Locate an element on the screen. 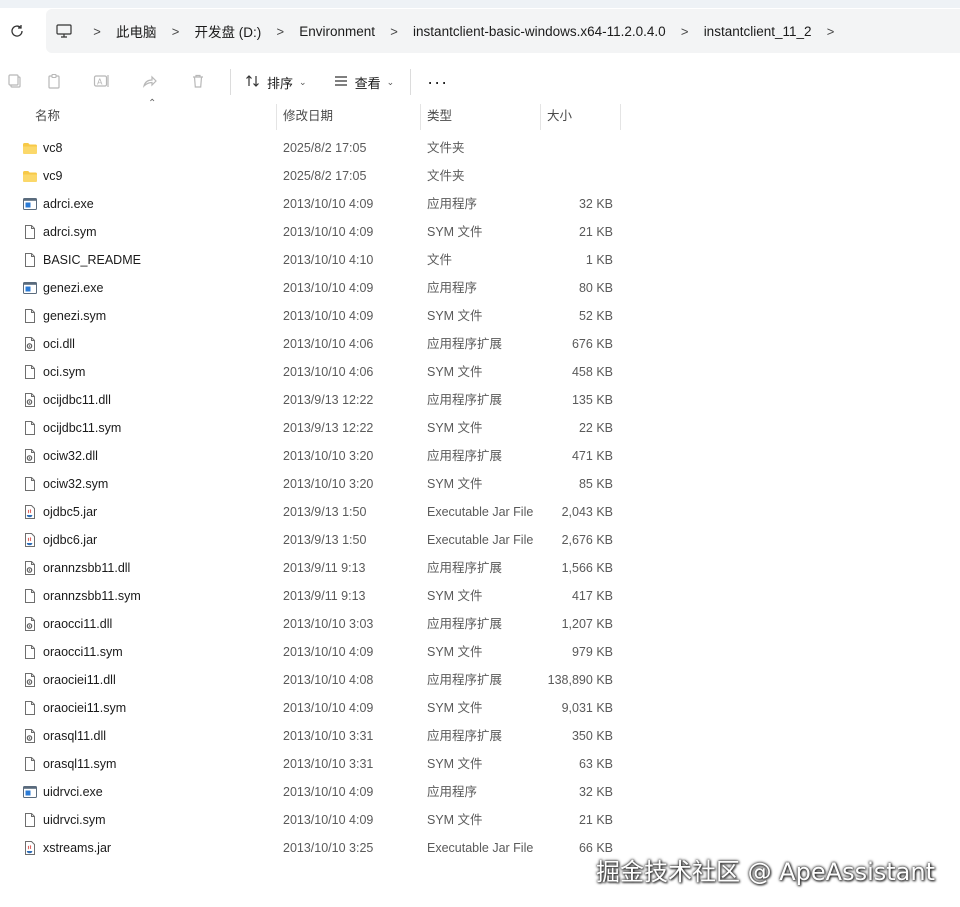 Image resolution: width=960 pixels, height=907 pixels. file-row: uidrvci.exe 2013/10/10 4:09 应用程序 32 KB is located at coordinates (324, 792).